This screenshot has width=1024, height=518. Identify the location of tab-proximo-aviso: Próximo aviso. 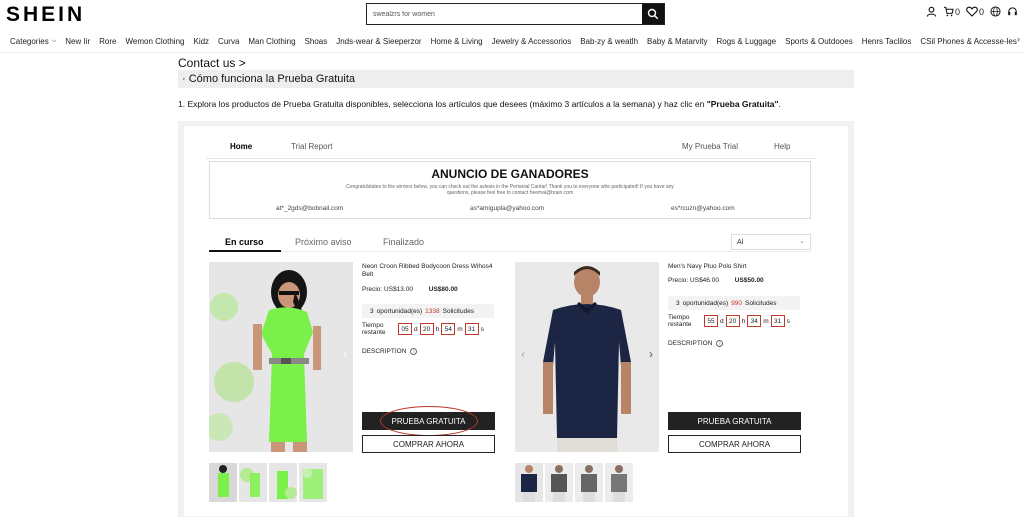
(323, 242).